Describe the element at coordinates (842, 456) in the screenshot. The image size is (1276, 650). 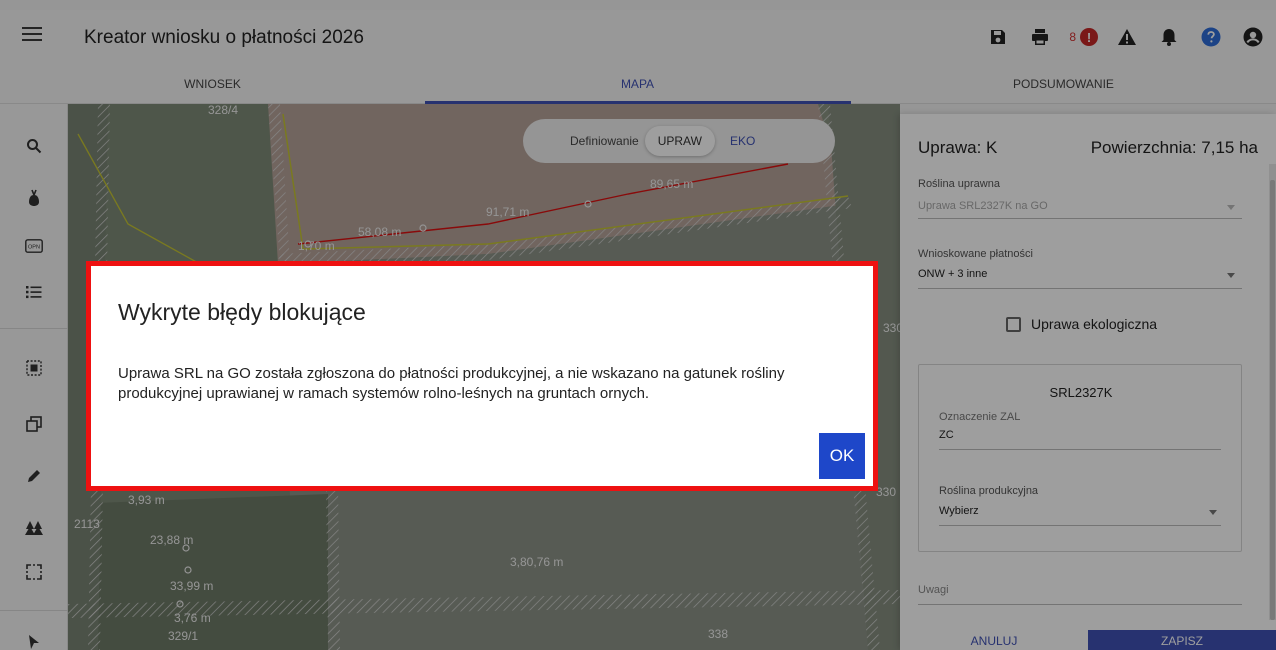
I see `ok-button: OK` at that location.